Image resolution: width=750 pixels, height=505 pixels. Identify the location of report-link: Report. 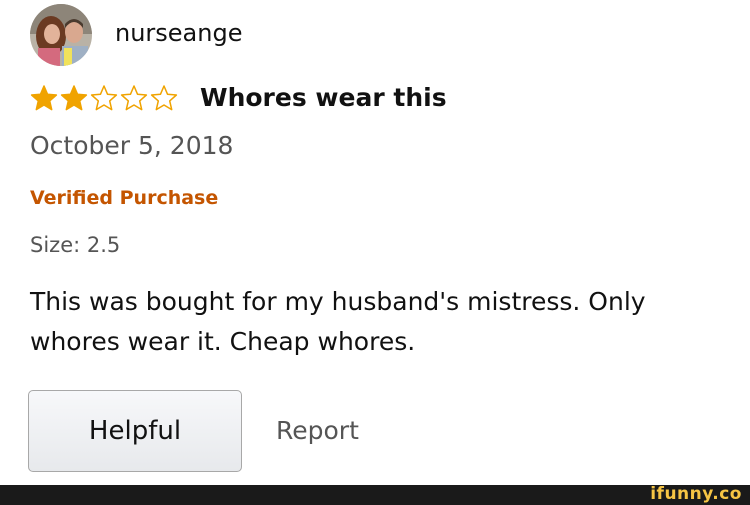
(317, 431).